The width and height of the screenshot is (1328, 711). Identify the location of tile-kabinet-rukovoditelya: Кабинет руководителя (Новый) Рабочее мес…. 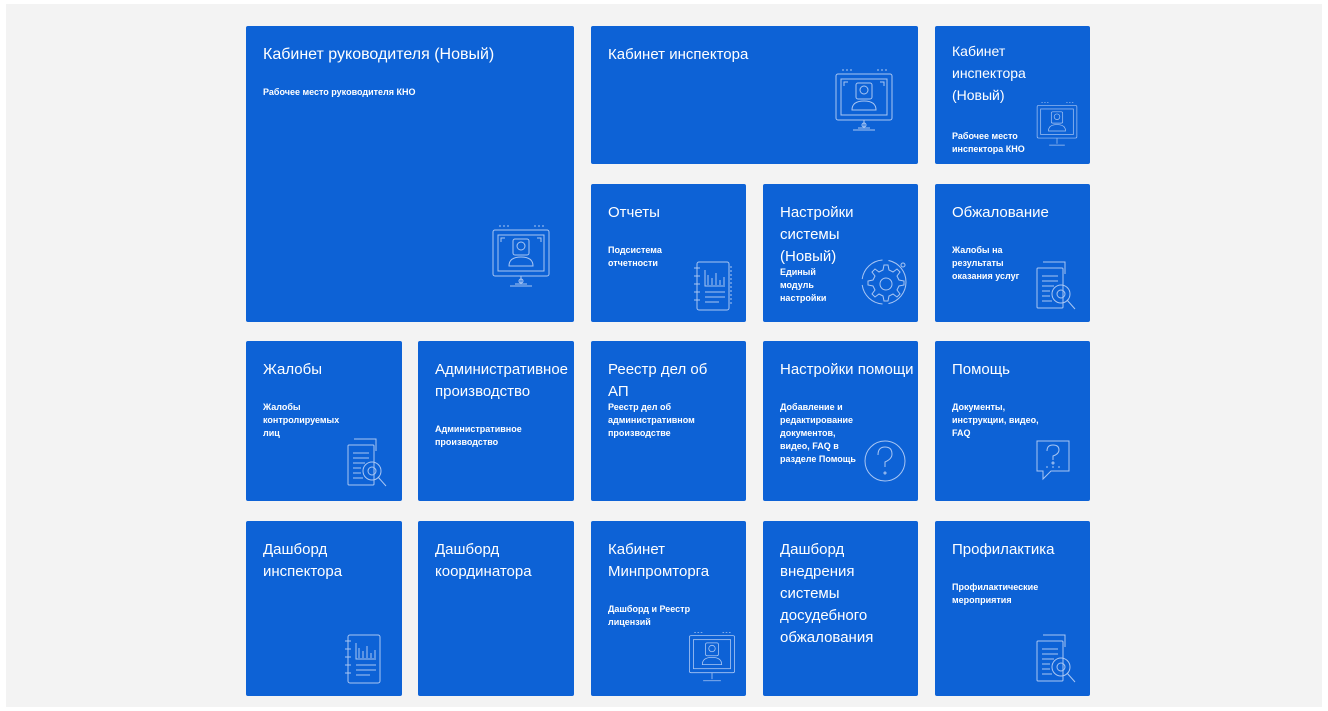
(410, 174).